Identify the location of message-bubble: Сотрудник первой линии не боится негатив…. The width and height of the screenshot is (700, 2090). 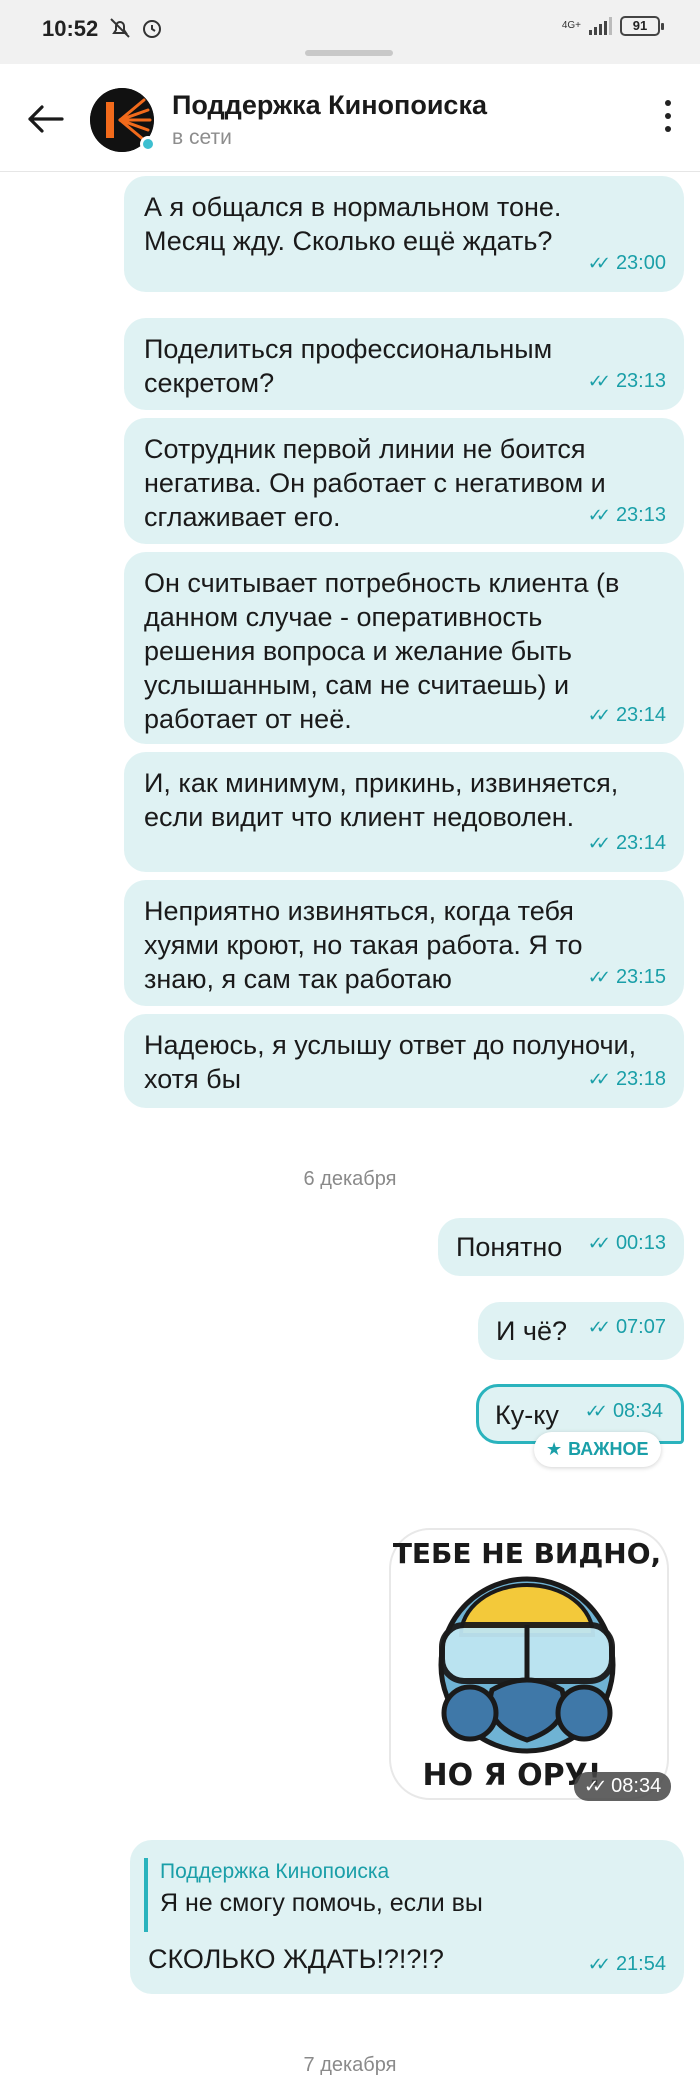
(404, 481).